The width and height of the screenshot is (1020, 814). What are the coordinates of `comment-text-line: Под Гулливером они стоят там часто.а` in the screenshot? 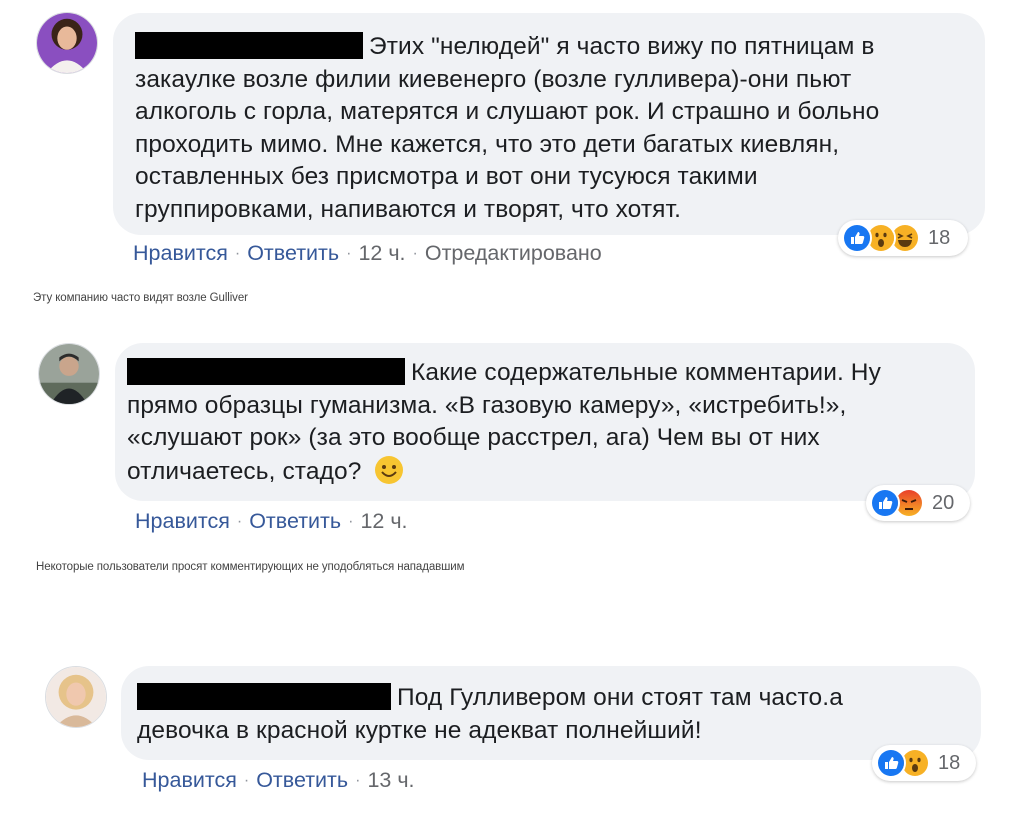 It's located at (620, 697).